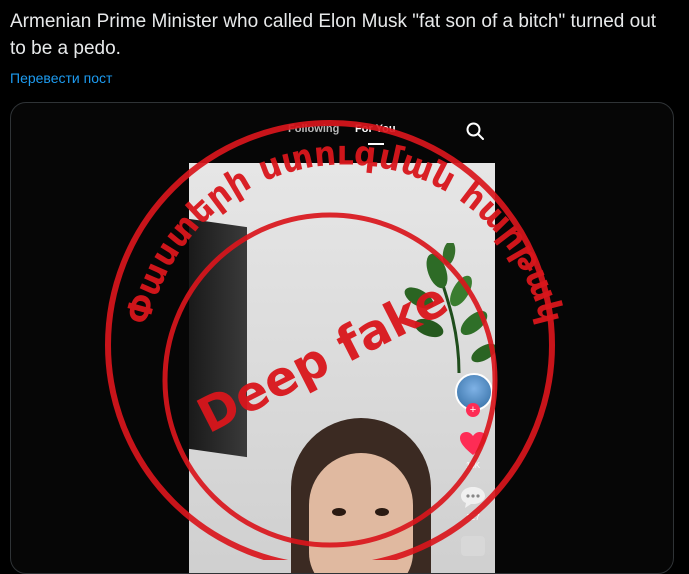 The image size is (689, 574). What do you see at coordinates (473, 517) in the screenshot?
I see `comment-count: 227` at bounding box center [473, 517].